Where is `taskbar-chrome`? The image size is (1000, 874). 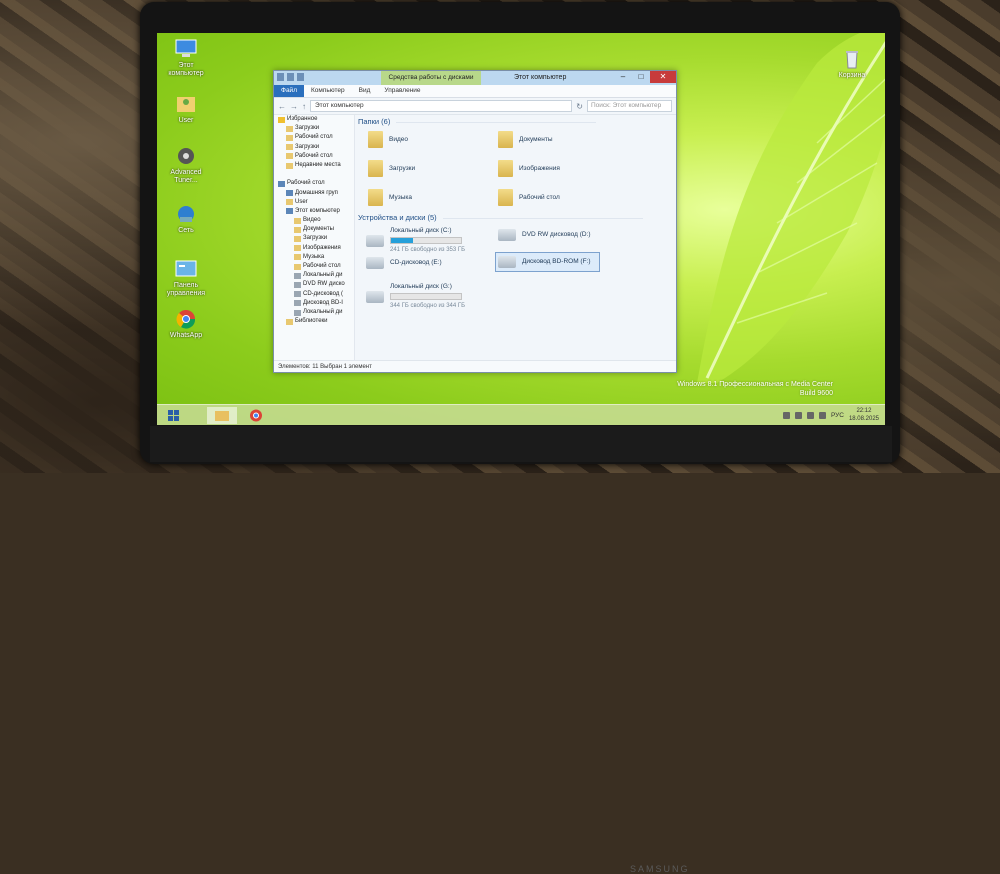 taskbar-chrome is located at coordinates (256, 415).